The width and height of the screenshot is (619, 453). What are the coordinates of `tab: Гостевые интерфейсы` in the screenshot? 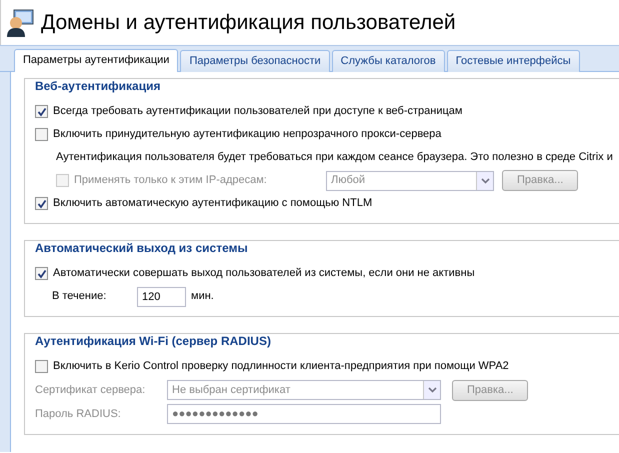 It's located at (513, 61).